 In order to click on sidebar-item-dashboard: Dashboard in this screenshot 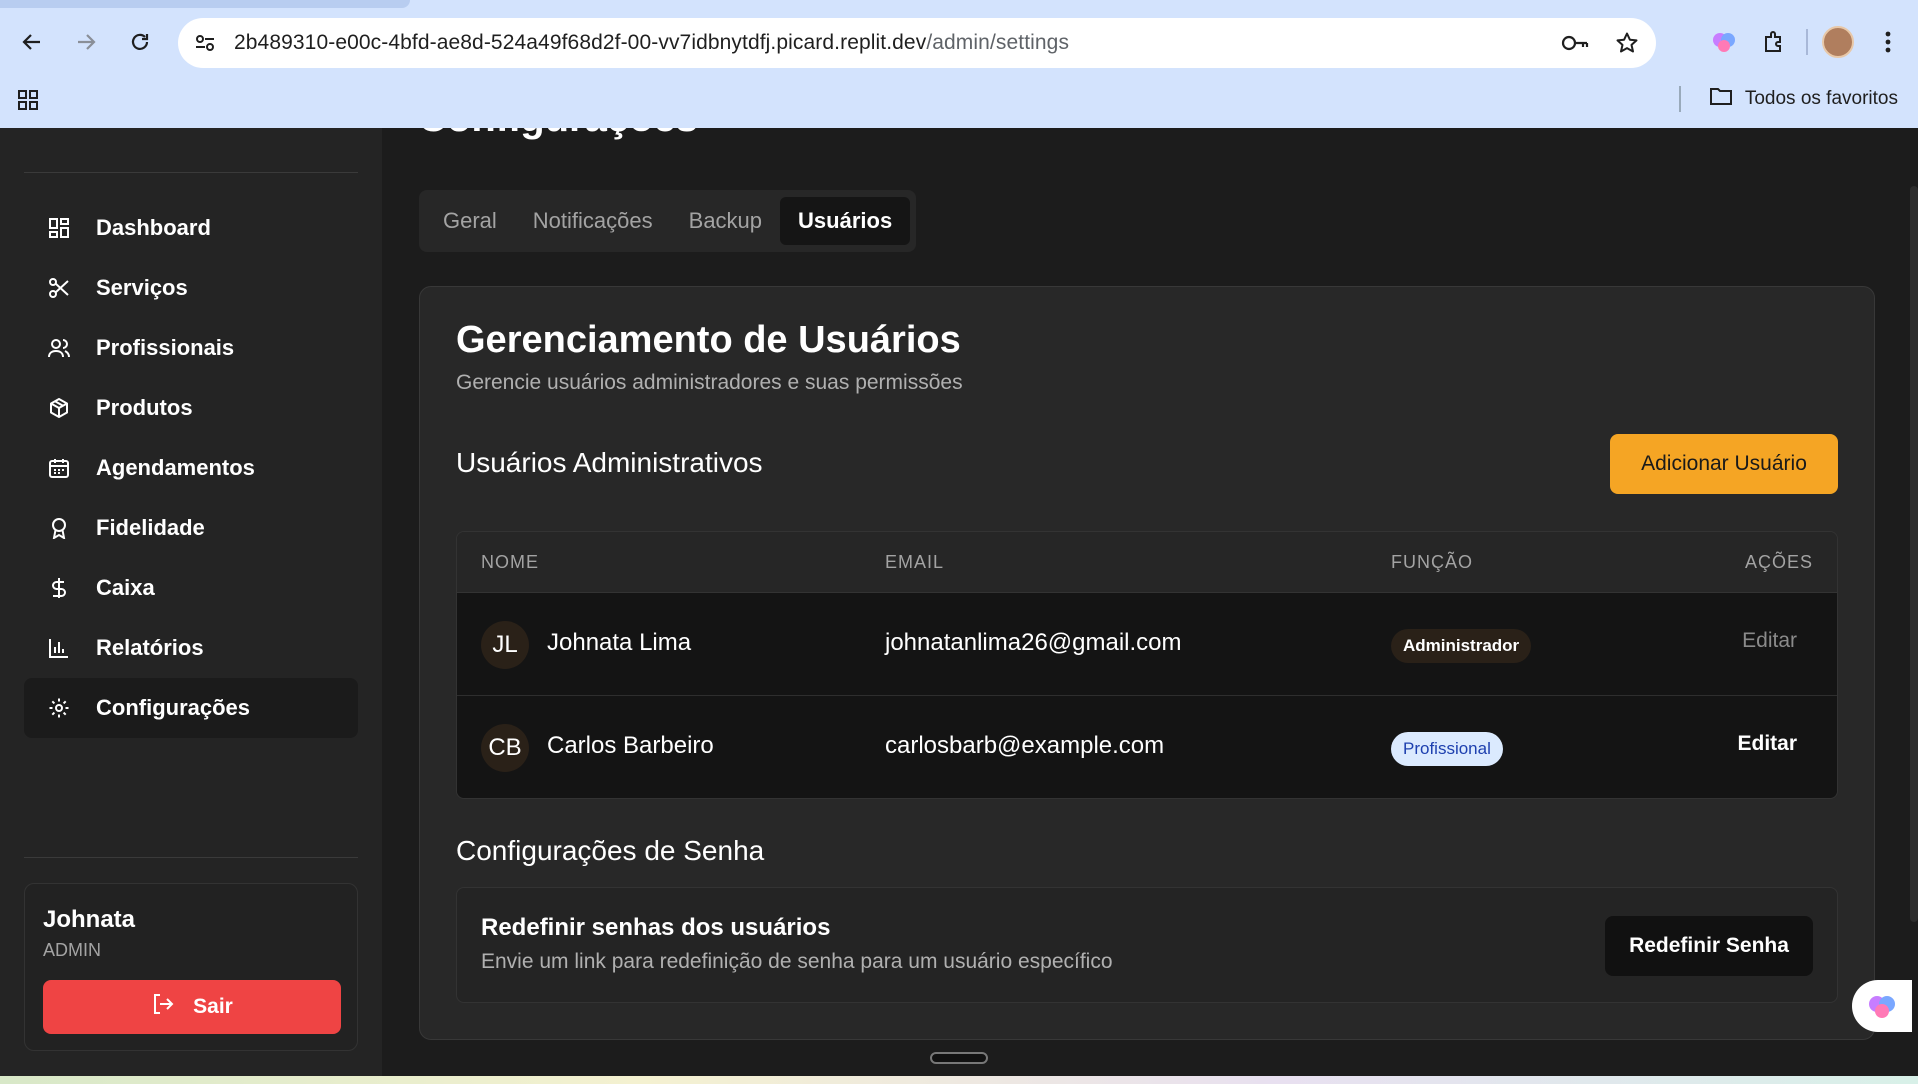, I will do `click(191, 228)`.